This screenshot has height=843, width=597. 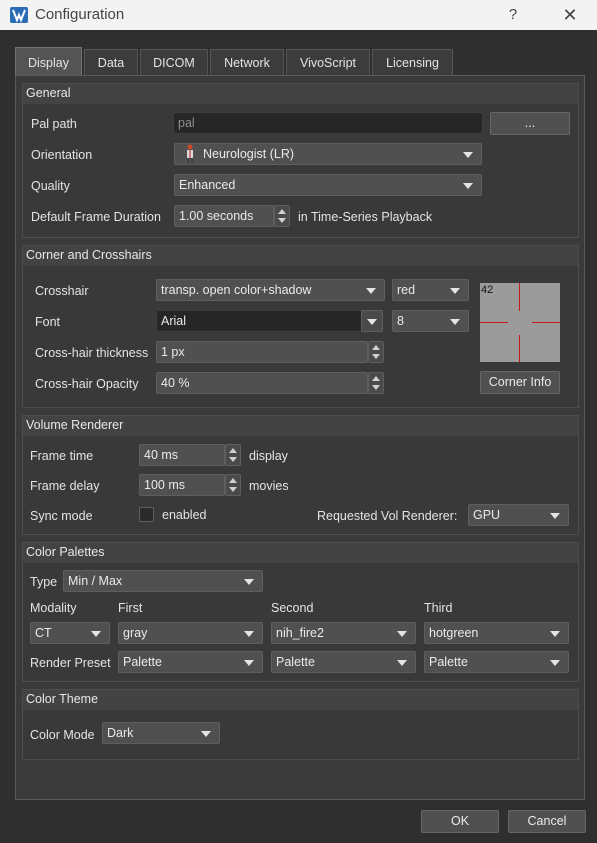 What do you see at coordinates (48, 93) in the screenshot?
I see `general-title: General` at bounding box center [48, 93].